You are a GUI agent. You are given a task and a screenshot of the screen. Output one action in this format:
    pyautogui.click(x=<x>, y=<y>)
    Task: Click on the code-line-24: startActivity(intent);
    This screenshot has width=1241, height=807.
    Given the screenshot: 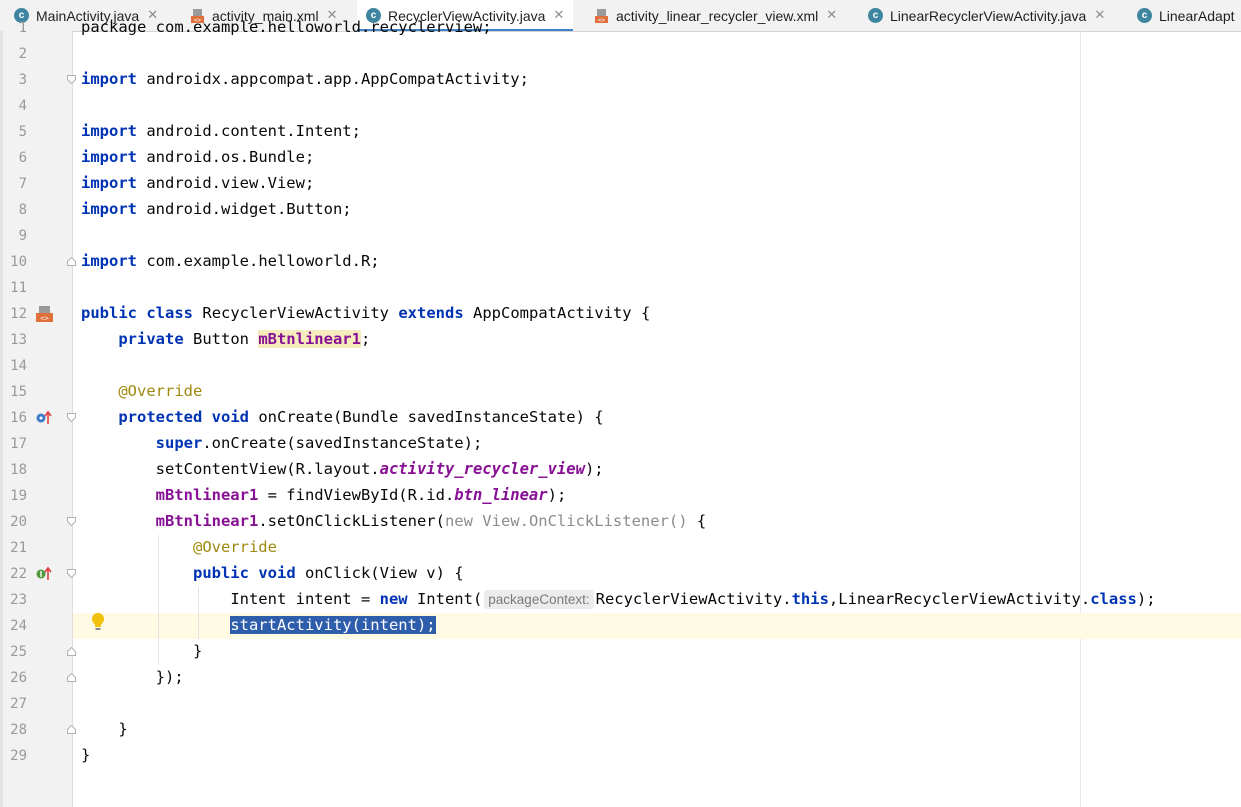 What is the action you would take?
    pyautogui.click(x=258, y=625)
    